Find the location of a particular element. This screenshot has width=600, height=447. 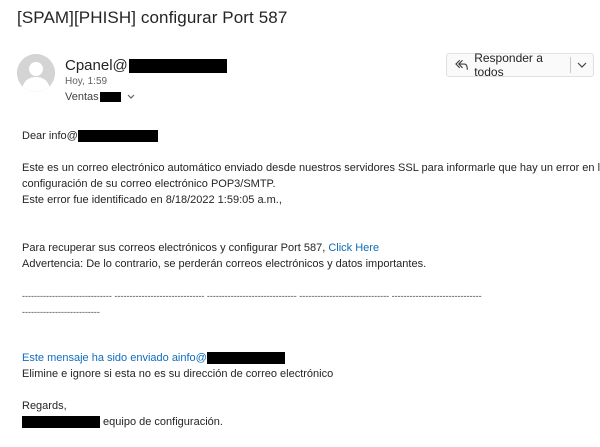

sent-to-line: Este mensaje ha sido enviado ainfo@ is located at coordinates (307, 358).